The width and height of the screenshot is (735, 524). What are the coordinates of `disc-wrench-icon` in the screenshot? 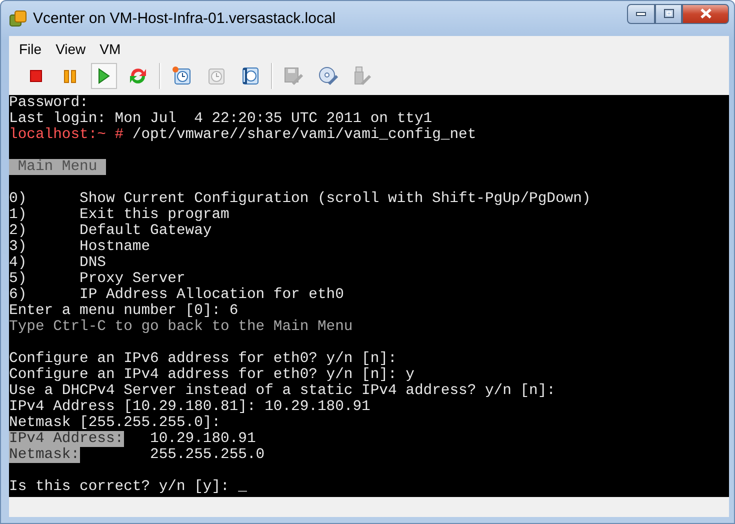 It's located at (328, 76).